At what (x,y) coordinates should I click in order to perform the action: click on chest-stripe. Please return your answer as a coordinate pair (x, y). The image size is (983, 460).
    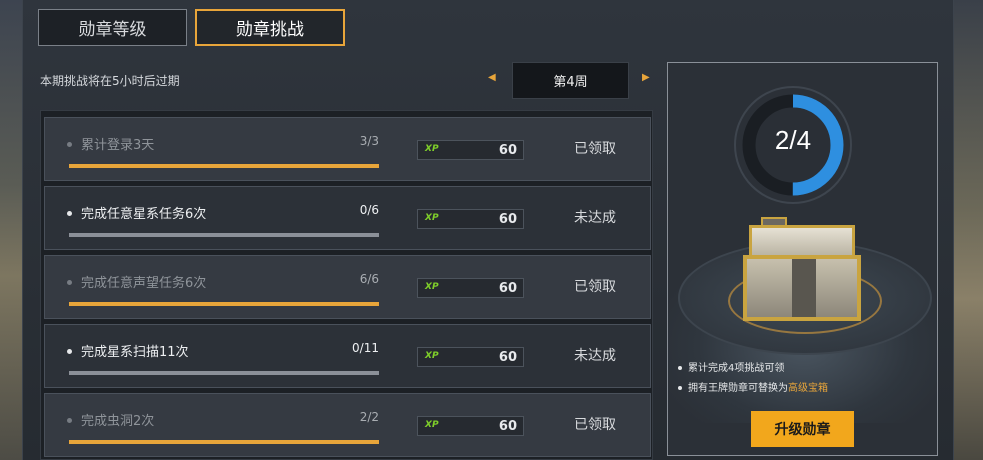
    Looking at the image, I should click on (804, 288).